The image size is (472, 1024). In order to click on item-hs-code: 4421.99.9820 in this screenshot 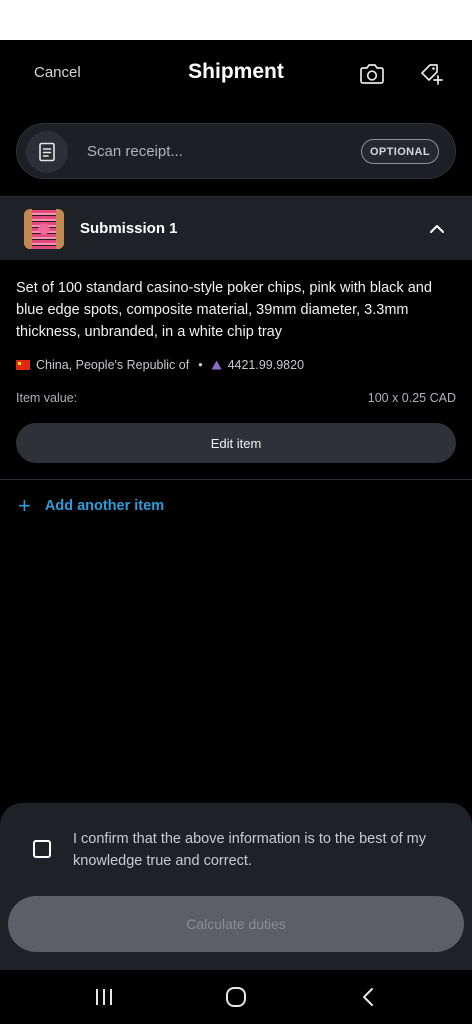, I will do `click(266, 365)`.